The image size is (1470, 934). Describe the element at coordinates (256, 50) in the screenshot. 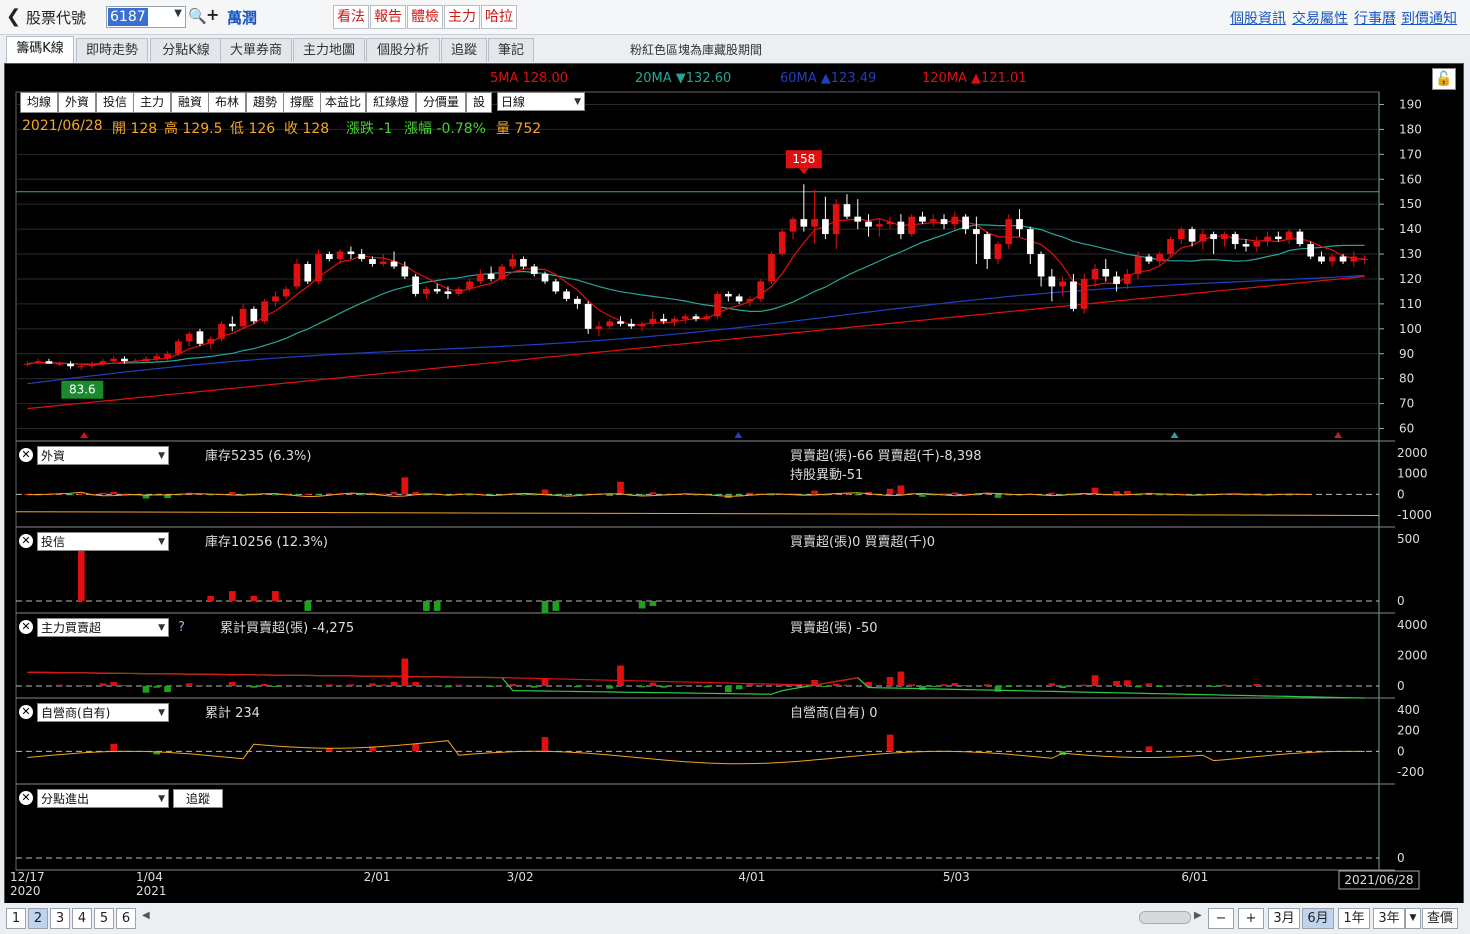

I see `tab-big-broker: 大單券商` at that location.